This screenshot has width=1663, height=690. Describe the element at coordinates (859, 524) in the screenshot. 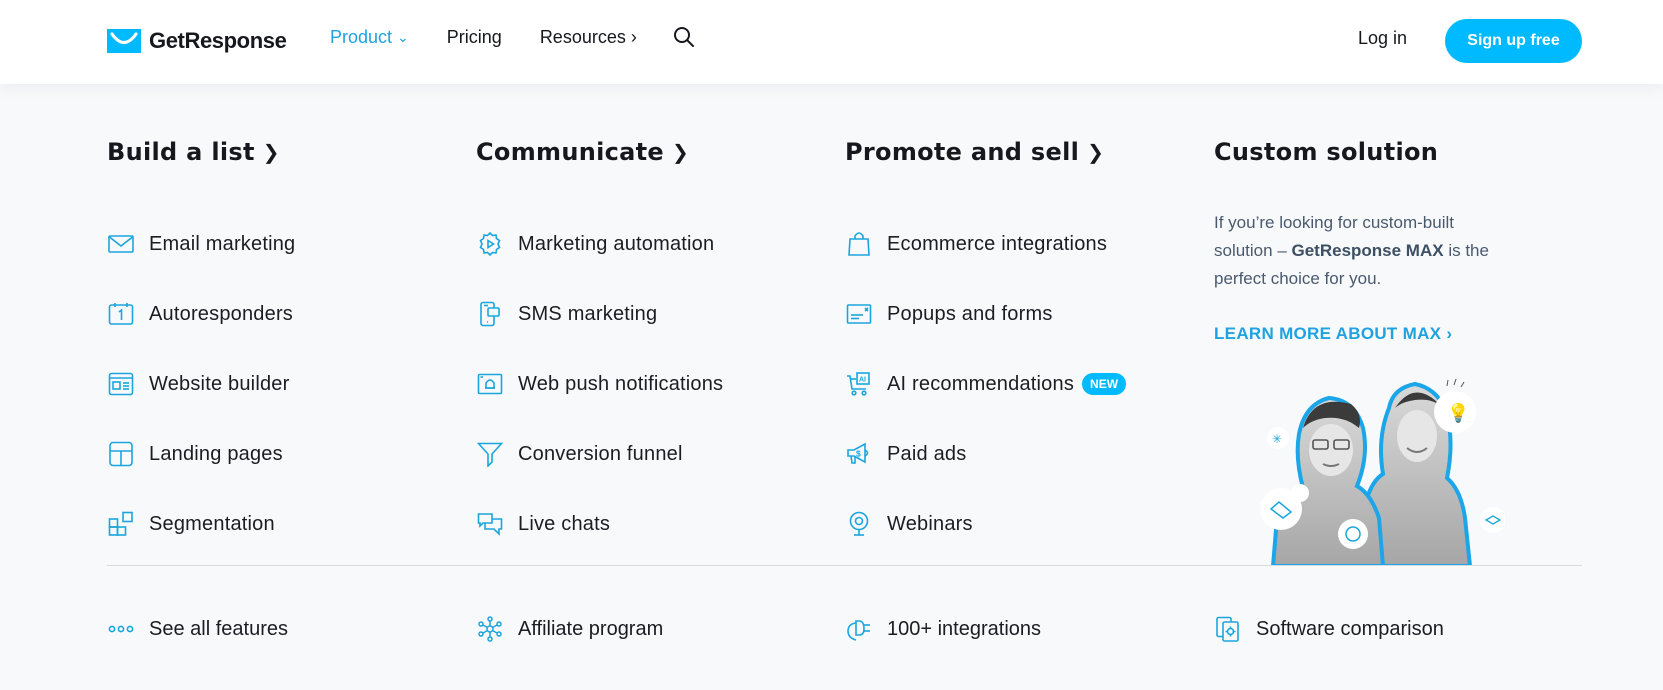

I see `webcam-icon` at that location.